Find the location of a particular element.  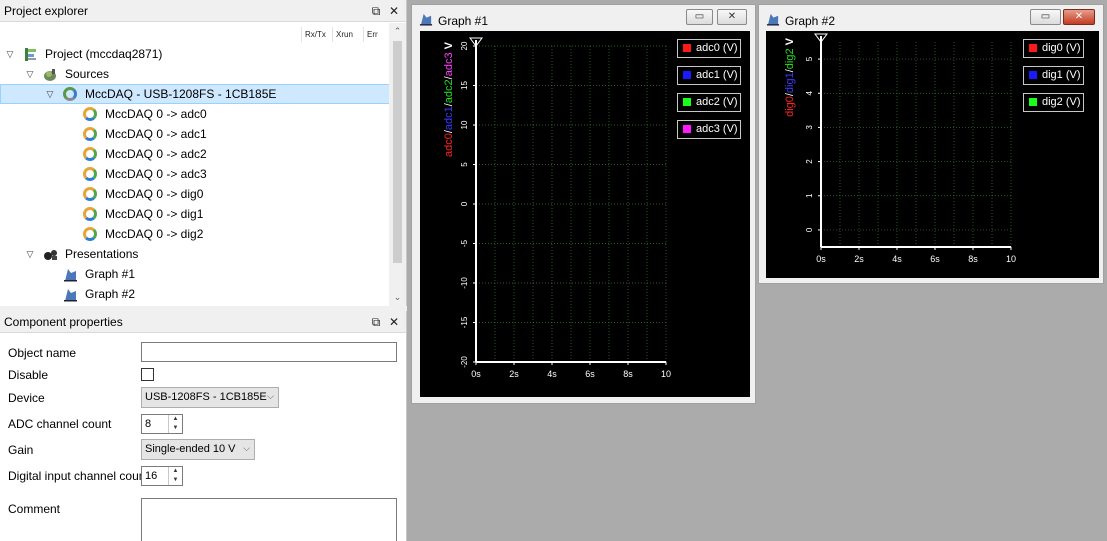

channel-icon is located at coordinates (90, 154).